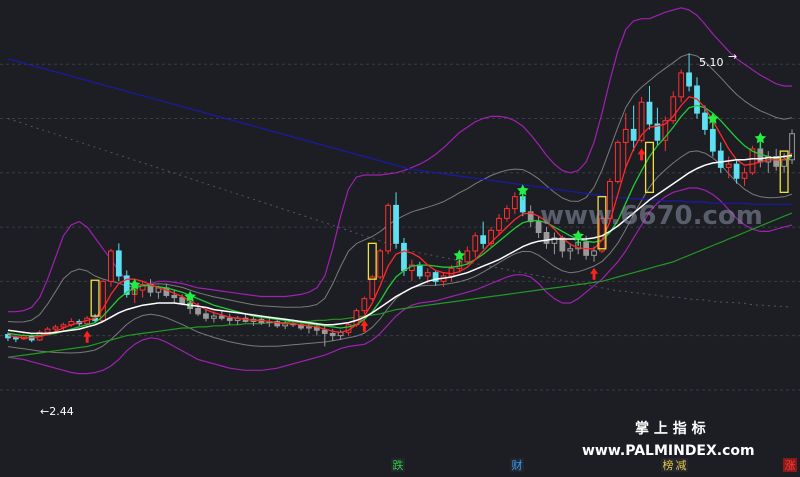 This screenshot has height=477, width=800. Describe the element at coordinates (651, 216) in the screenshot. I see `watermark-center: www.6670.com` at that location.